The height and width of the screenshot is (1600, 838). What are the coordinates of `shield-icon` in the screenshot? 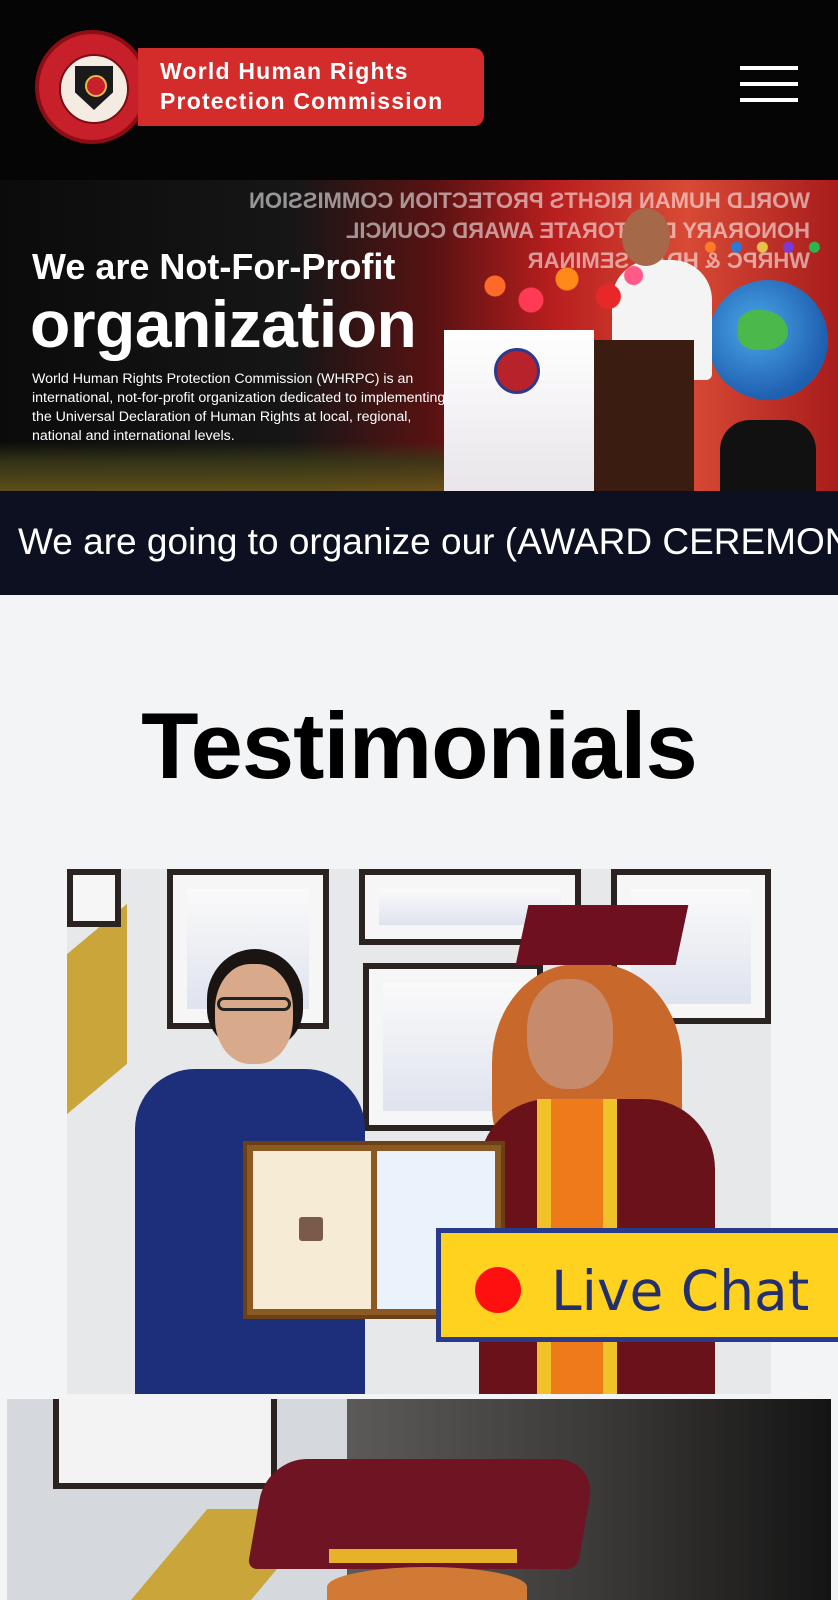 It's located at (94, 88).